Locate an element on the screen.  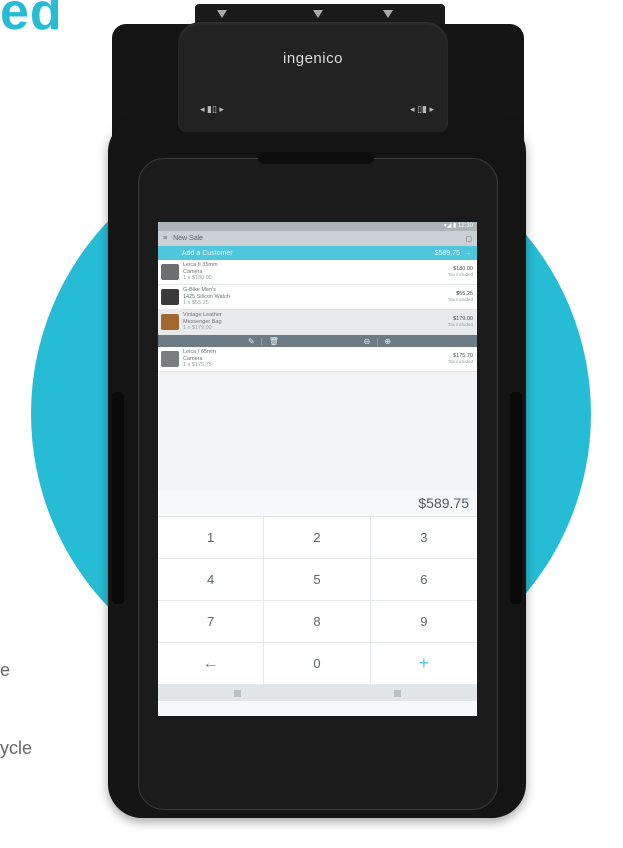
side-text-fragment-top: e is located at coordinates (5, 670).